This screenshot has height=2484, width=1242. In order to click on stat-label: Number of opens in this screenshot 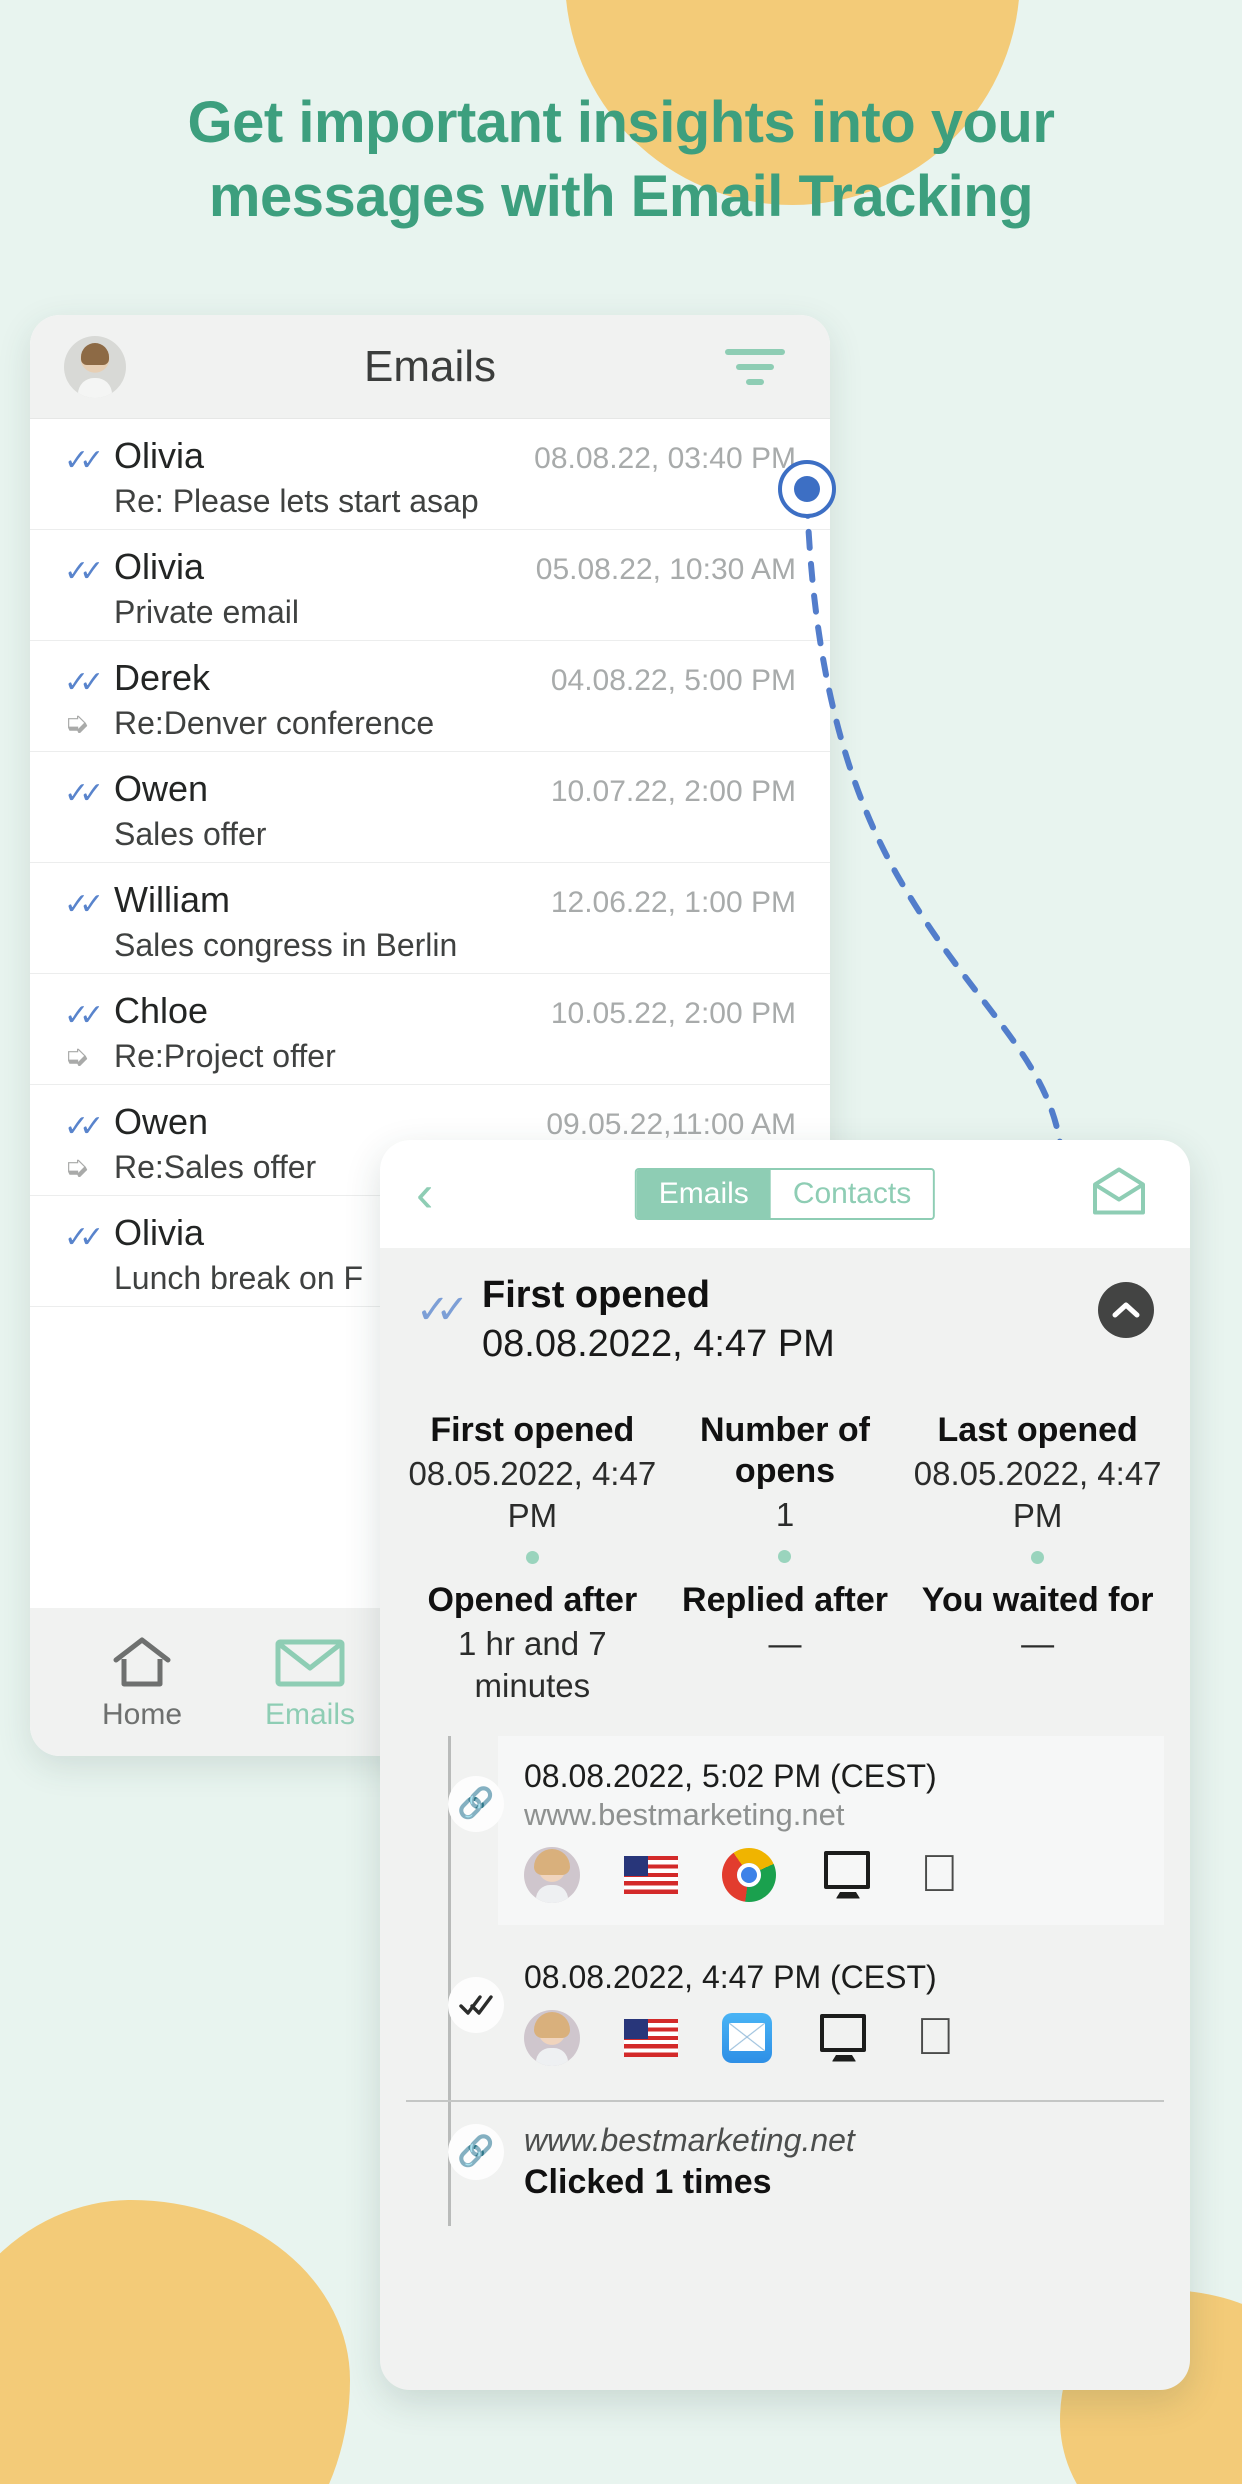, I will do `click(784, 1450)`.